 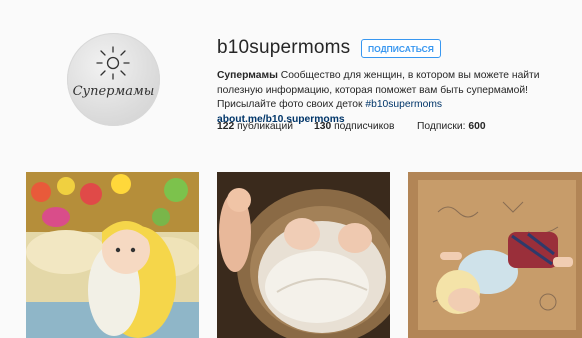 I want to click on post-photo-baby-box, so click(x=495, y=255).